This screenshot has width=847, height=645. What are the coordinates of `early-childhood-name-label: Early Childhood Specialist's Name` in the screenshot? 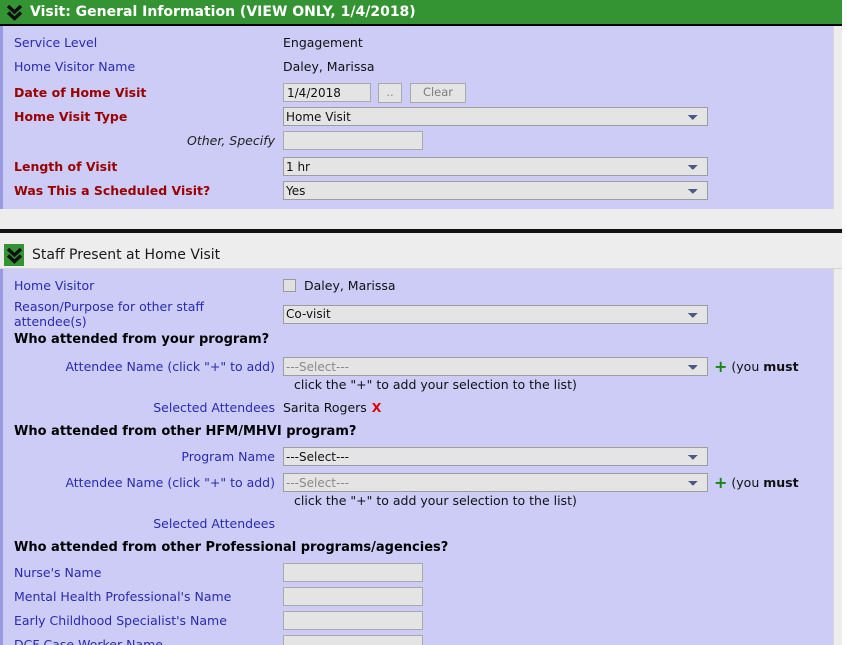 It's located at (120, 620).